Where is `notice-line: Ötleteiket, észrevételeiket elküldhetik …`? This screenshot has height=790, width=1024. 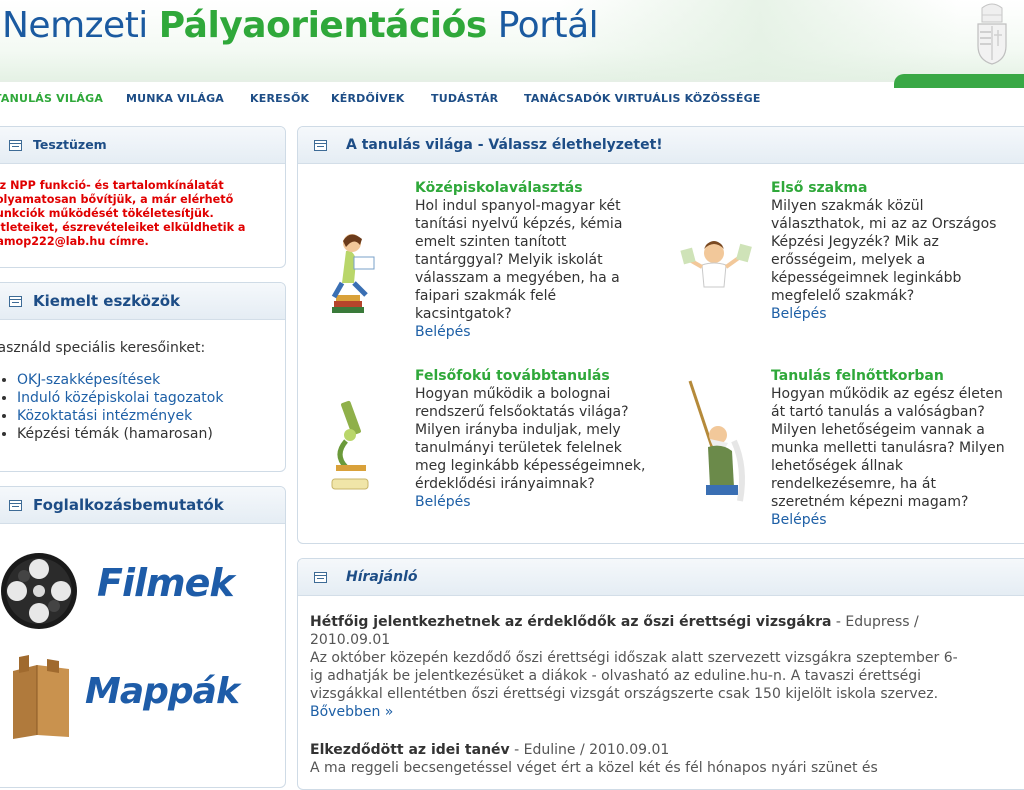
notice-line: Ötleteiket, észrevételeiket elküldhetik … is located at coordinates (123, 227).